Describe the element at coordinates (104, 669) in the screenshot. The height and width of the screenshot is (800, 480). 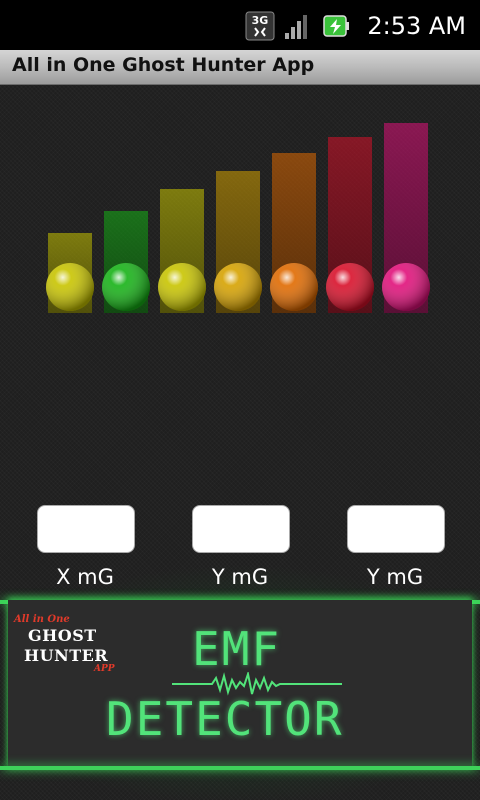
I see `logo-bottom-text: APP` at that location.